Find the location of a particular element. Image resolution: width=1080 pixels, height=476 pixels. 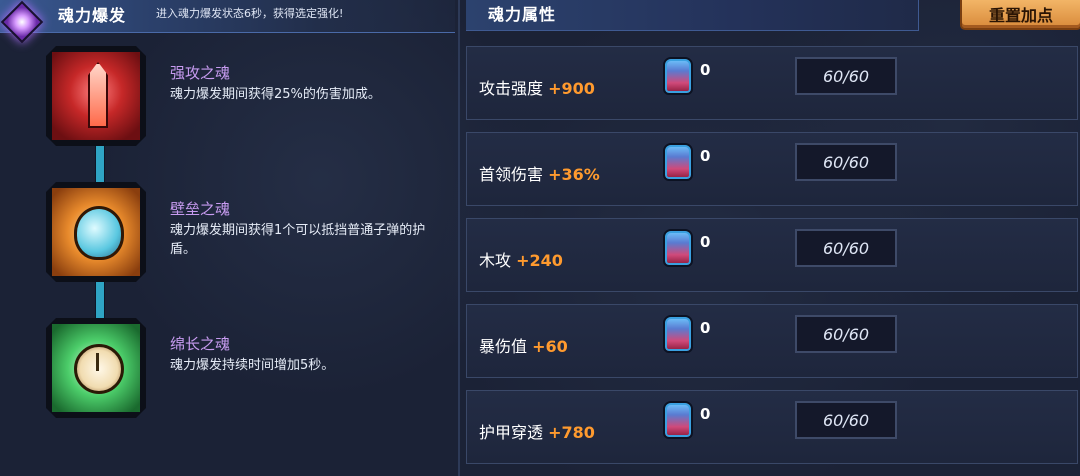

stat-row-armor-penetration: 护甲穿透 +780 0 60/60 is located at coordinates (772, 427).